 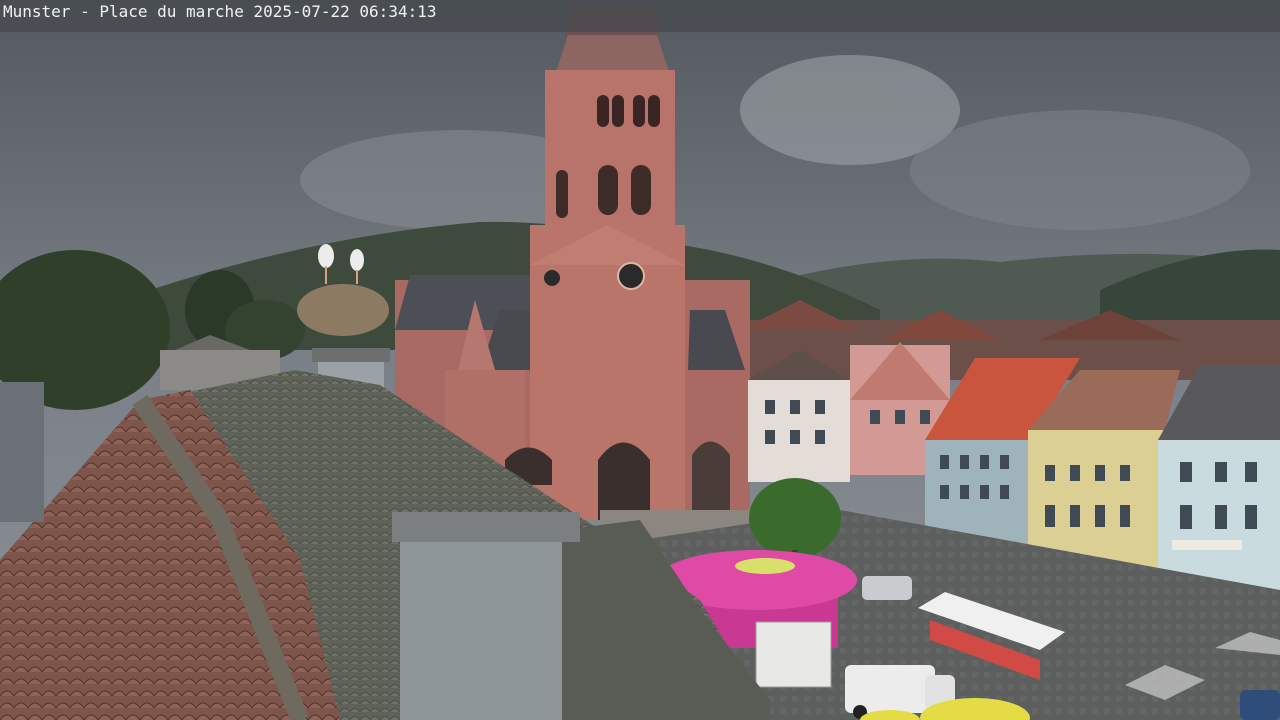 I want to click on market-tent-top, so click(x=765, y=566).